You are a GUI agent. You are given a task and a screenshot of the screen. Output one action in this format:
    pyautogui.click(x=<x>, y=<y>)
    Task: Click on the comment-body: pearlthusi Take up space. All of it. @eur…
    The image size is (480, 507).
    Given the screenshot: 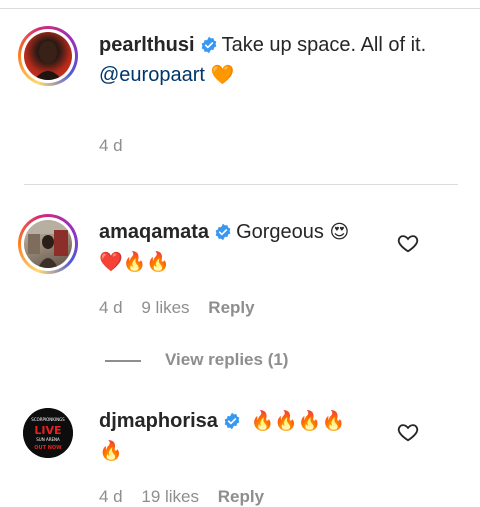 What is the action you would take?
    pyautogui.click(x=264, y=60)
    